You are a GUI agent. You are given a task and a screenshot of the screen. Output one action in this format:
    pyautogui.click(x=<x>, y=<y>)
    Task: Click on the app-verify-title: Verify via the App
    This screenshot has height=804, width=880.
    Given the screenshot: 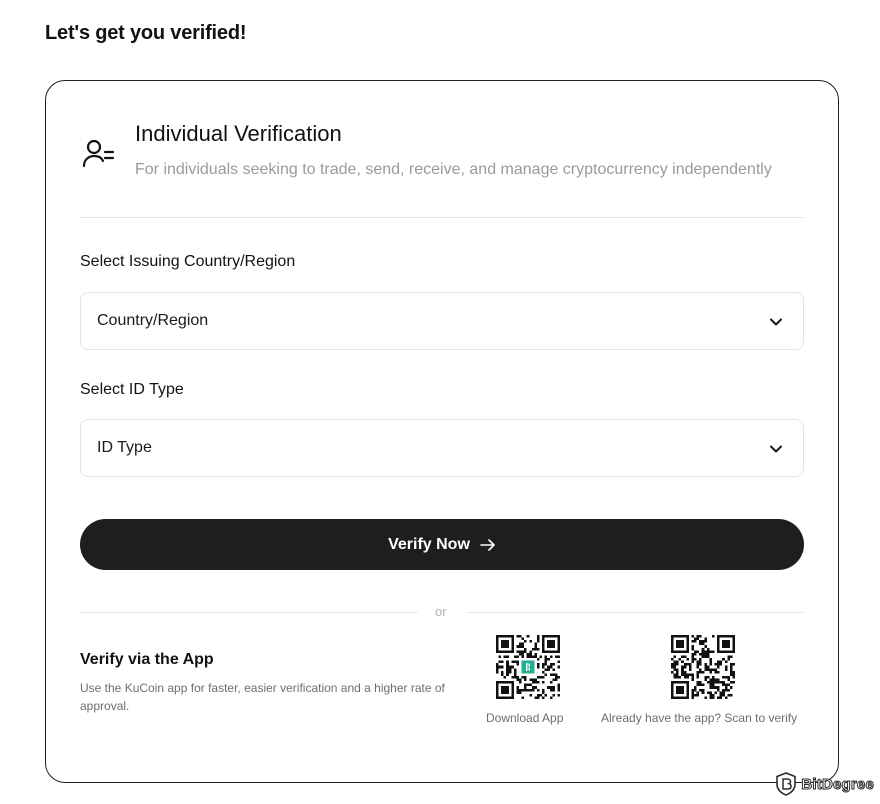 What is the action you would take?
    pyautogui.click(x=147, y=659)
    